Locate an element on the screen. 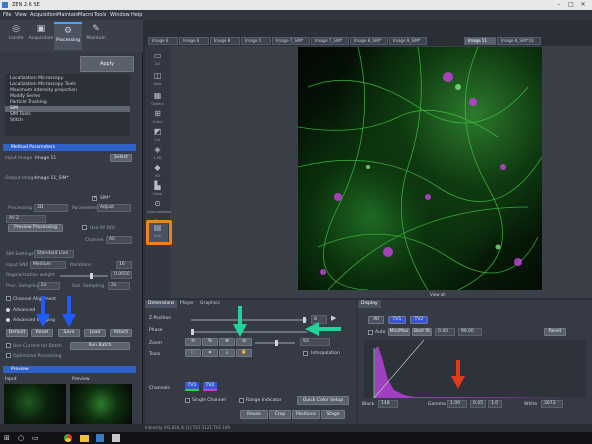  channel-set-dropdown: All 2 is located at coordinates (26, 219).